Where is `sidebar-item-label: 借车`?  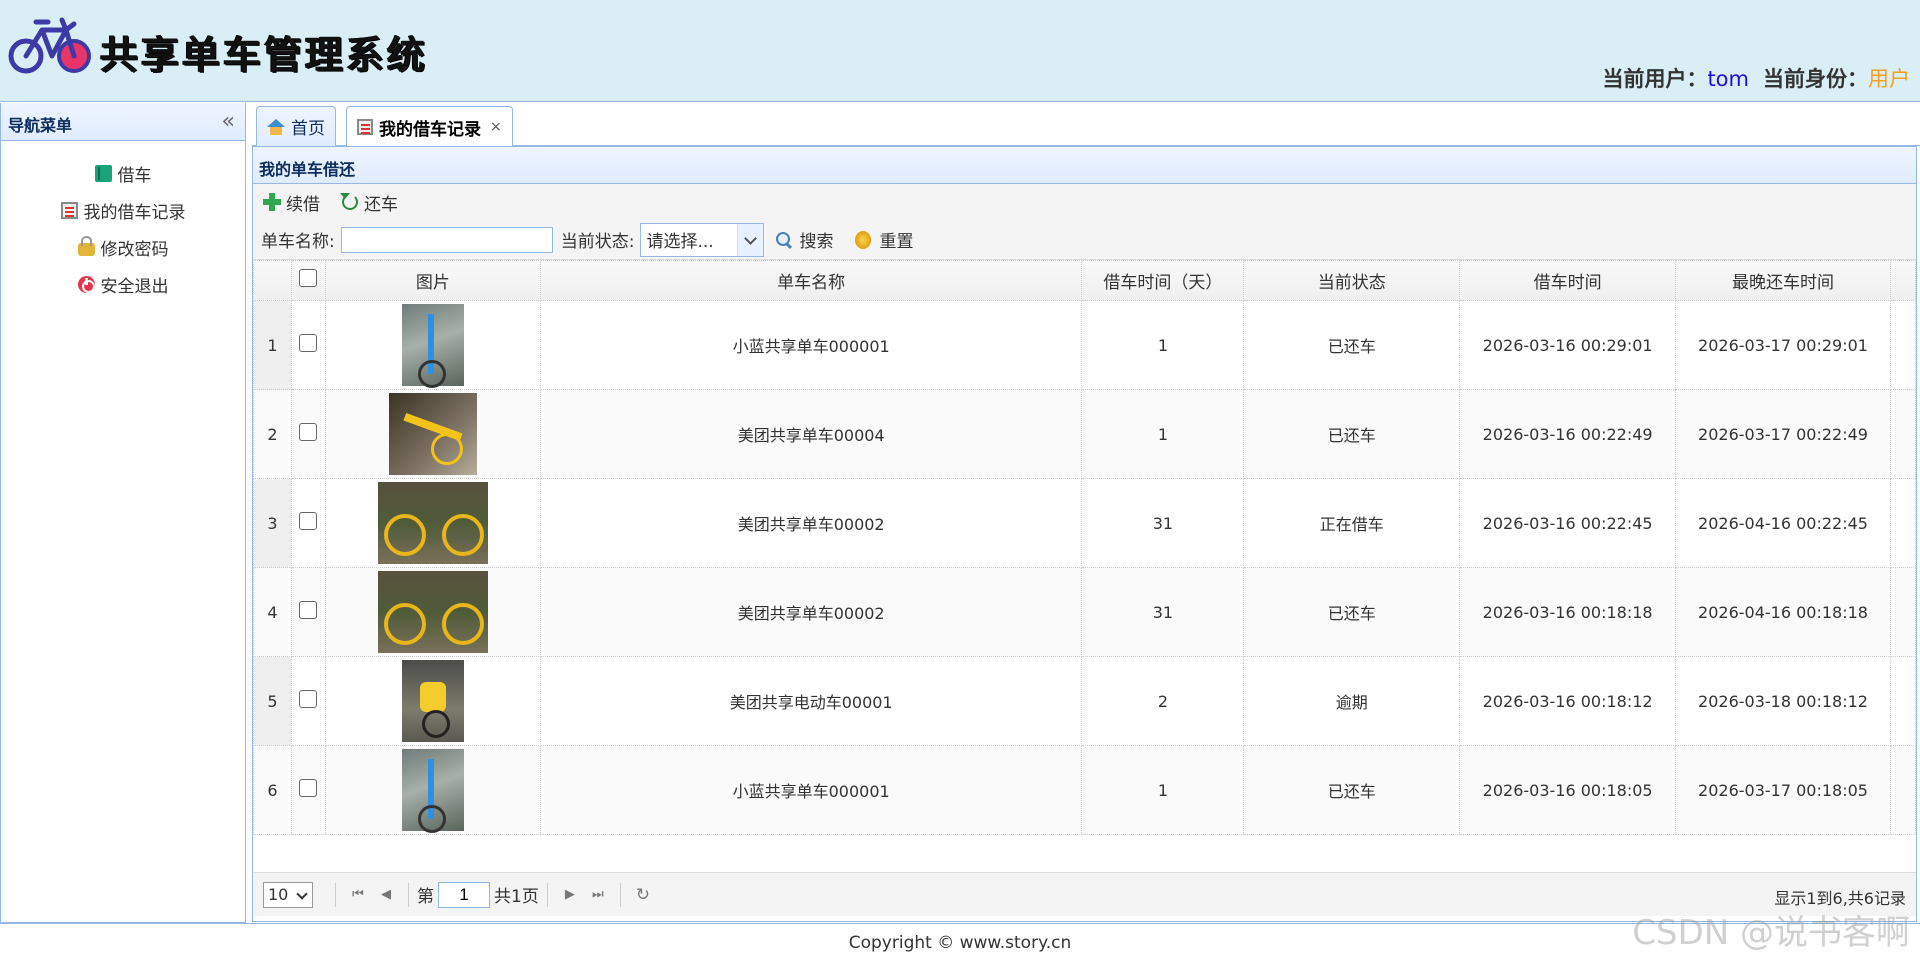
sidebar-item-label: 借车 is located at coordinates (134, 176).